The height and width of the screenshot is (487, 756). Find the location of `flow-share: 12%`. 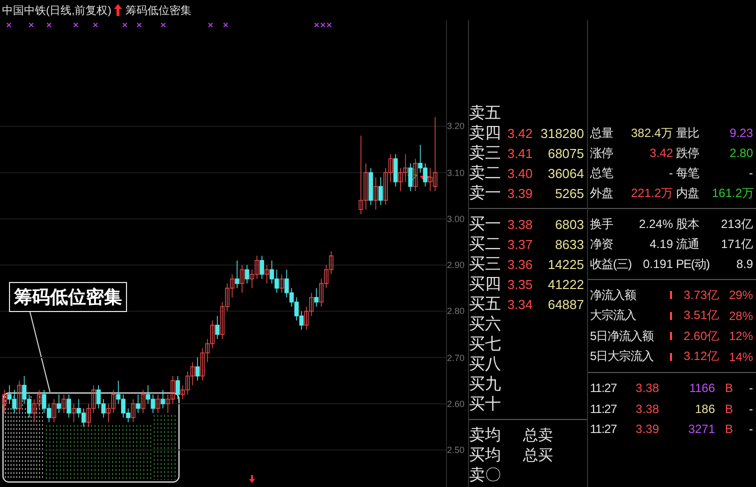

flow-share: 12% is located at coordinates (741, 336).